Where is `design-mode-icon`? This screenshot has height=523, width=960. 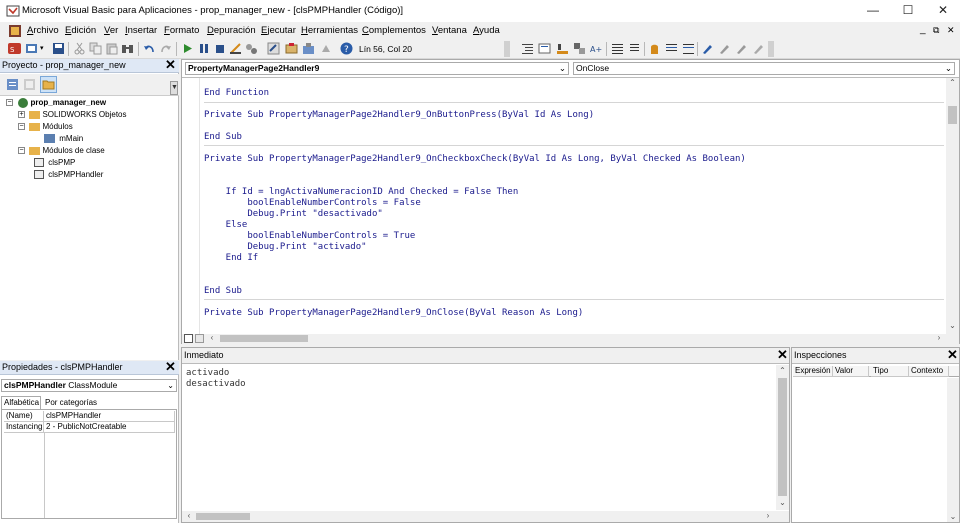
design-mode-icon is located at coordinates (235, 48).